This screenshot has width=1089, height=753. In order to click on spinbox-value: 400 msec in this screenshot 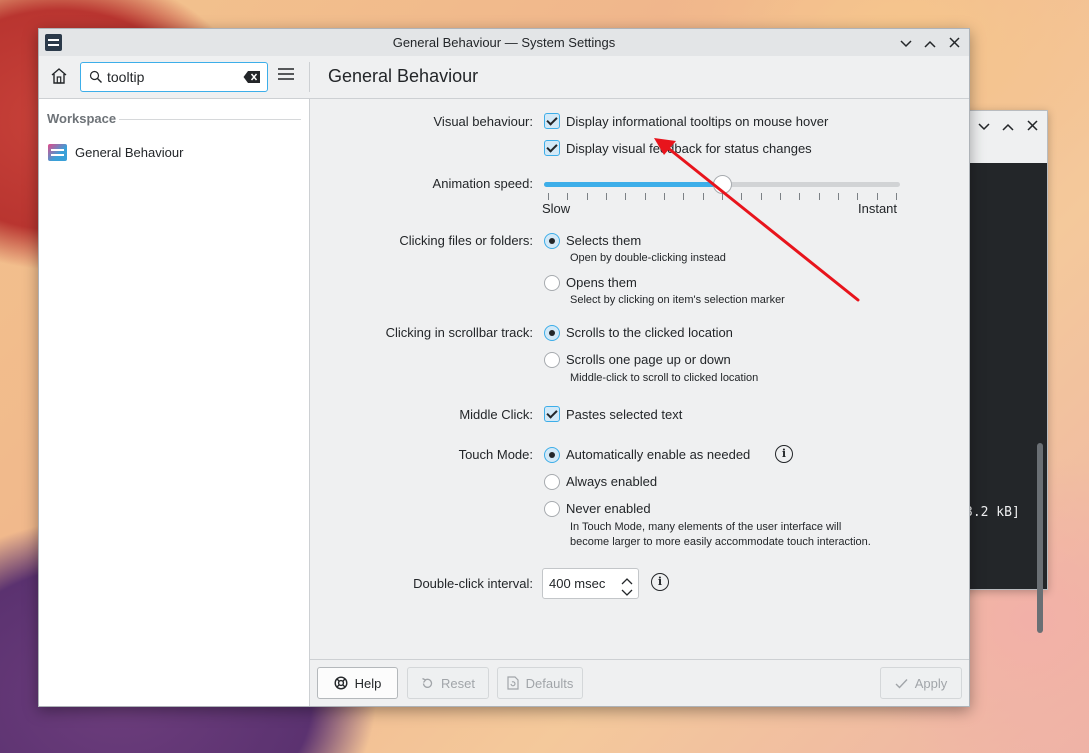, I will do `click(577, 583)`.